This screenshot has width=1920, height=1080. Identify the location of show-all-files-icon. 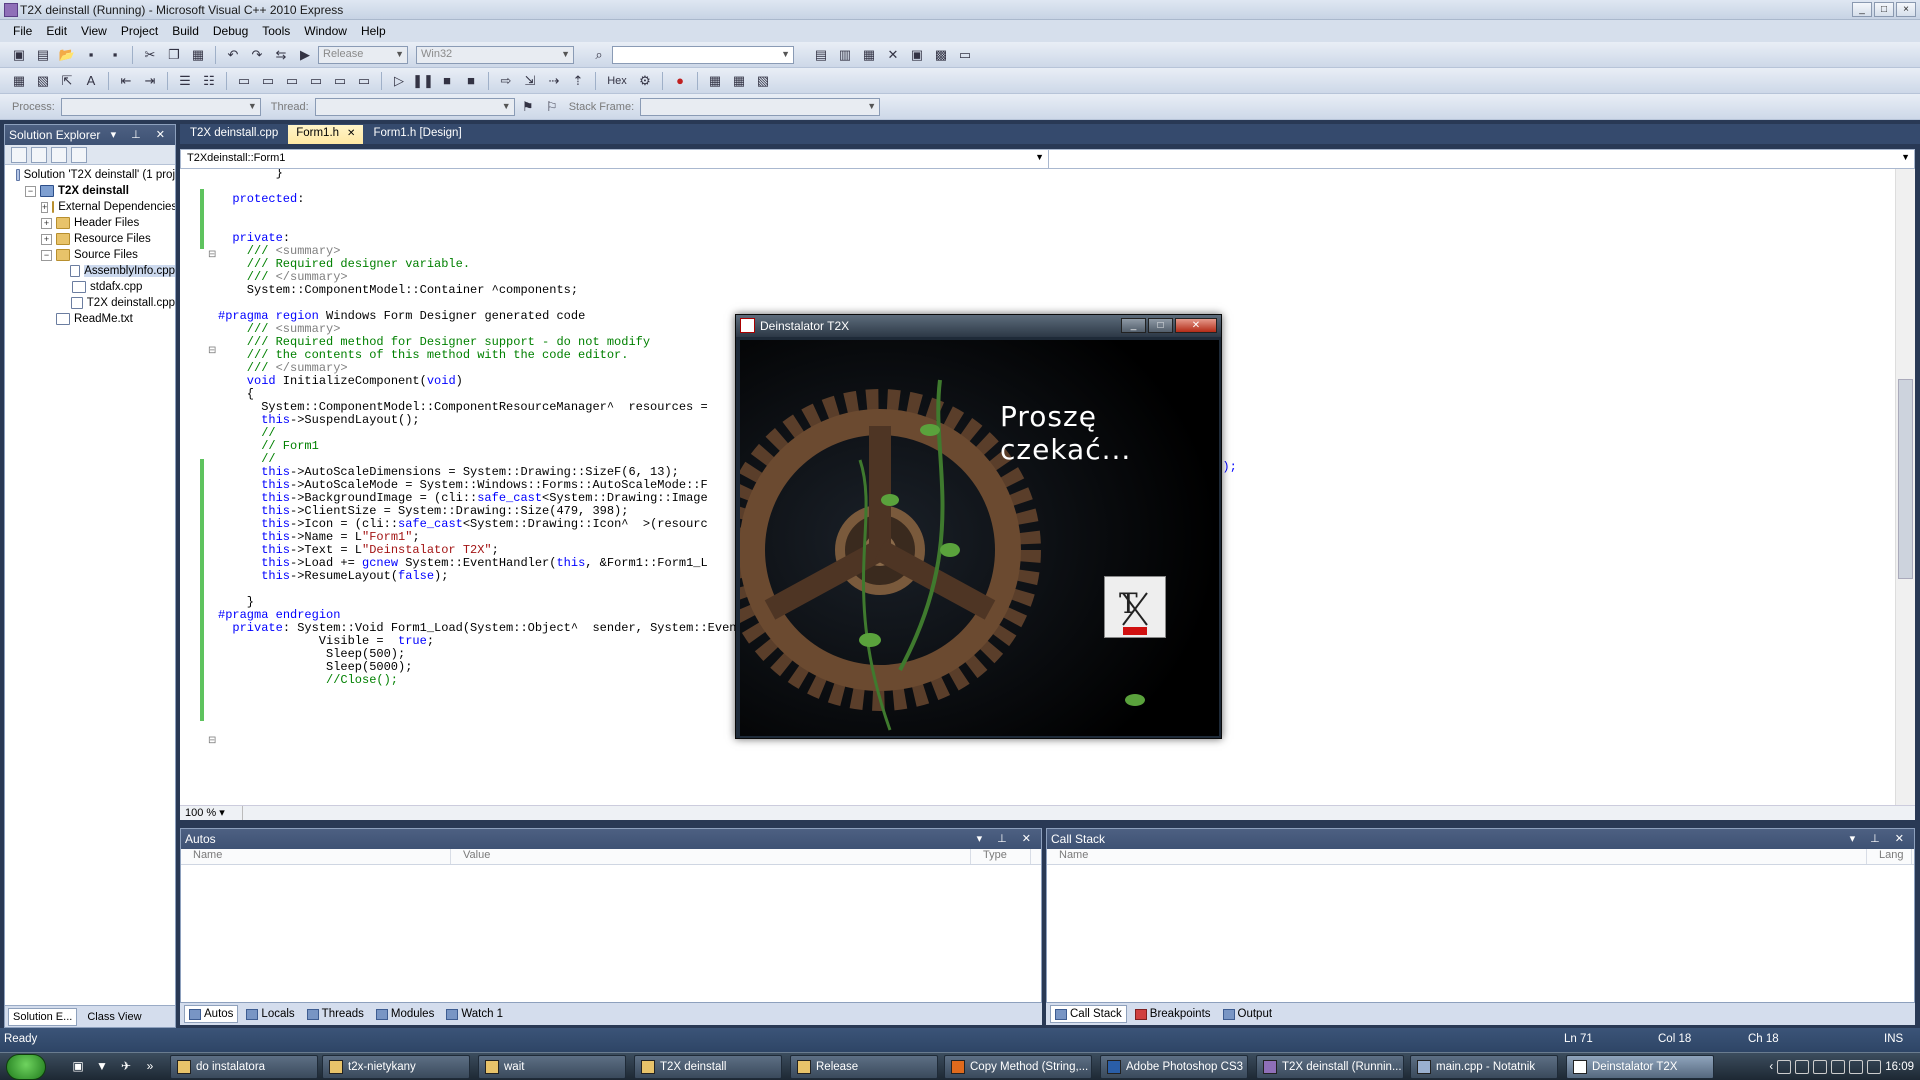
(39, 155).